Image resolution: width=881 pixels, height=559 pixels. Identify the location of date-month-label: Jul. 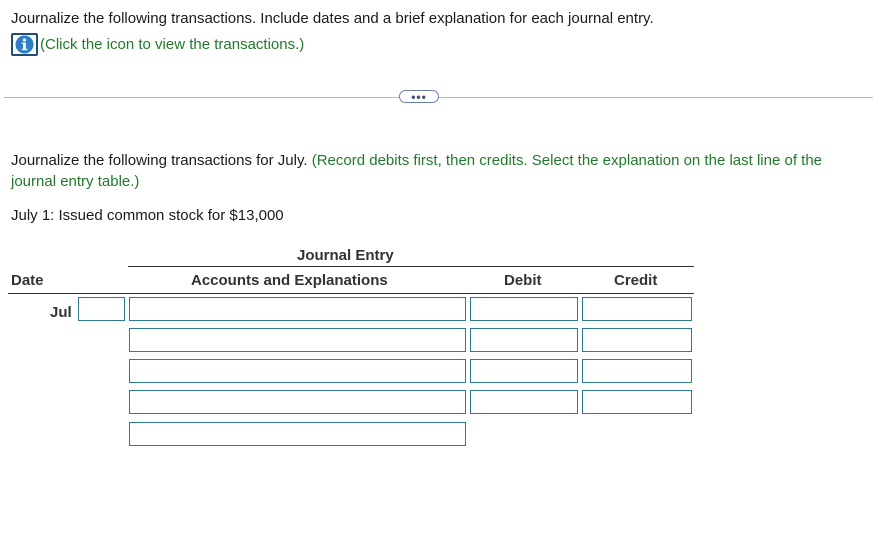
(61, 312).